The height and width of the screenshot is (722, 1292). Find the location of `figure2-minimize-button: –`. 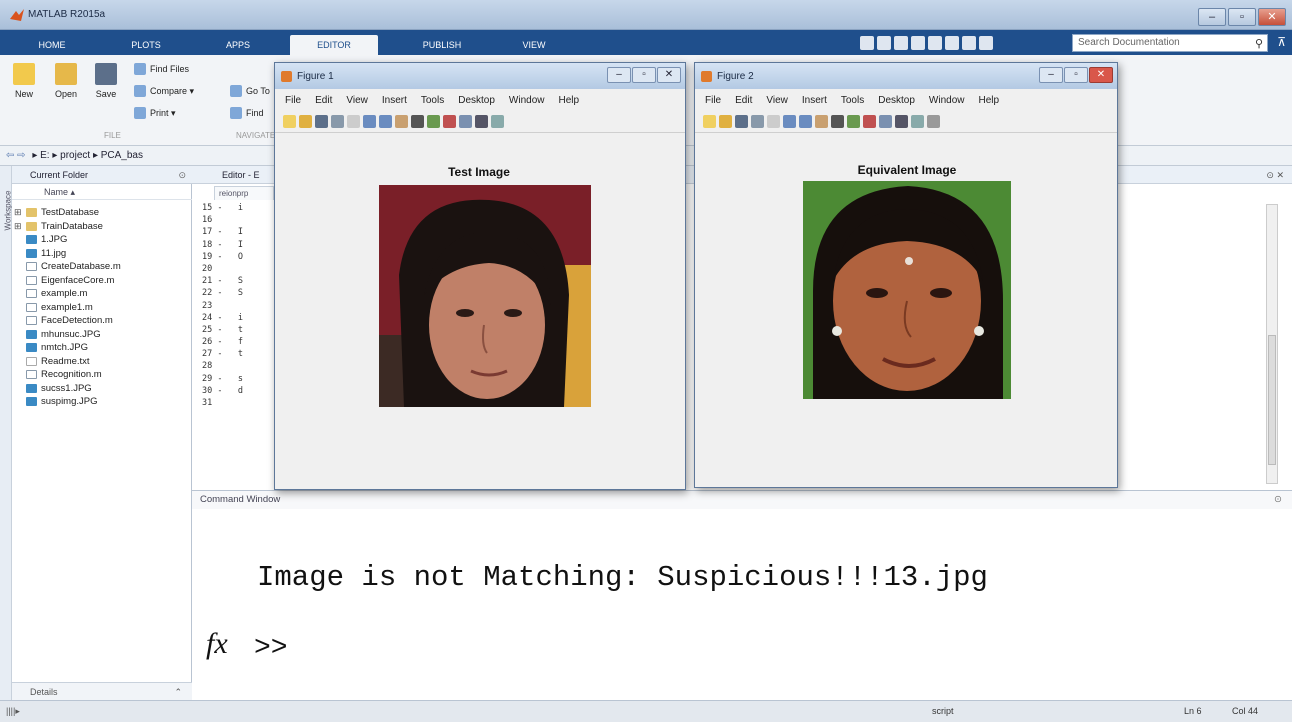

figure2-minimize-button: – is located at coordinates (1051, 75).